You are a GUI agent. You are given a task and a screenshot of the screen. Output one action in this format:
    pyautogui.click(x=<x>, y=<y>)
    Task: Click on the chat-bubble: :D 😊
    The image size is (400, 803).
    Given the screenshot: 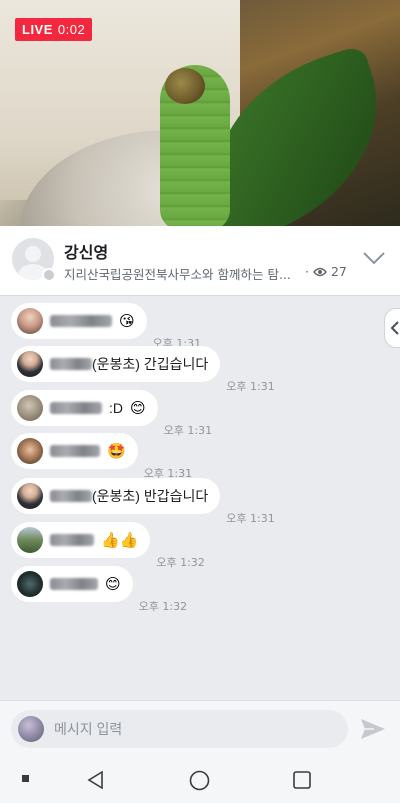 What is the action you would take?
    pyautogui.click(x=84, y=408)
    